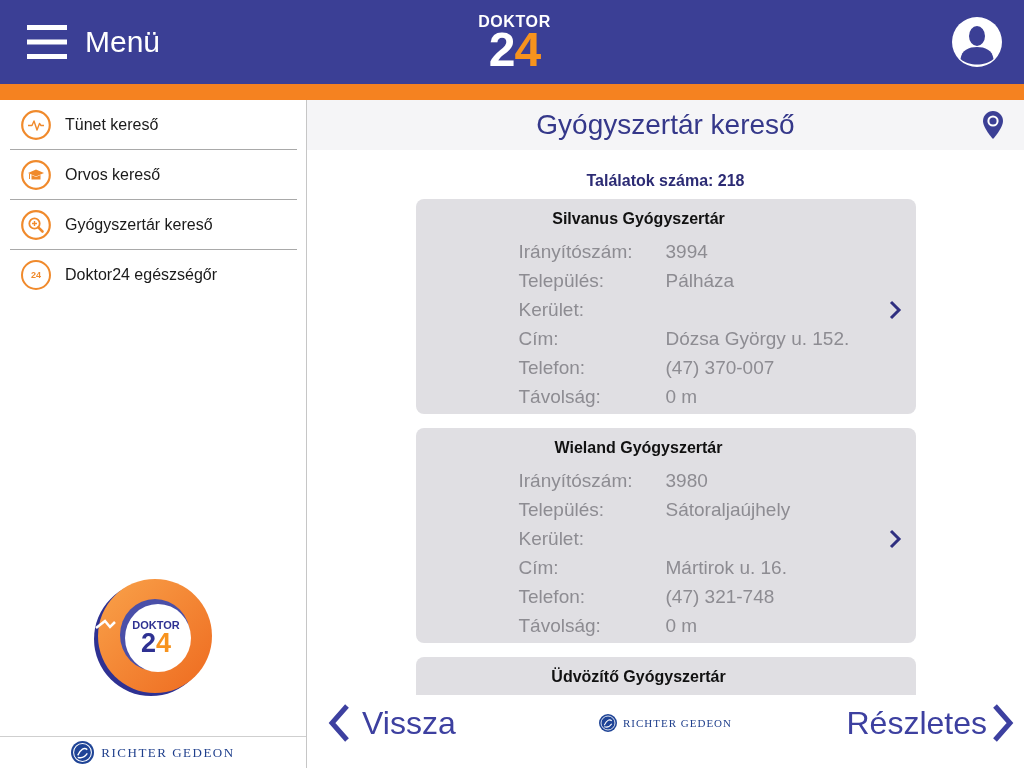 The image size is (1024, 768). What do you see at coordinates (665, 306) in the screenshot?
I see `pharmacy-card: Silvanus Gyógyszertár Irányítószám: 3994 Település: Pálháza Kerület: Cím: Dózsa György u. 152. Telefon: (47) 370-007 Távolság: 0 m` at bounding box center [665, 306].